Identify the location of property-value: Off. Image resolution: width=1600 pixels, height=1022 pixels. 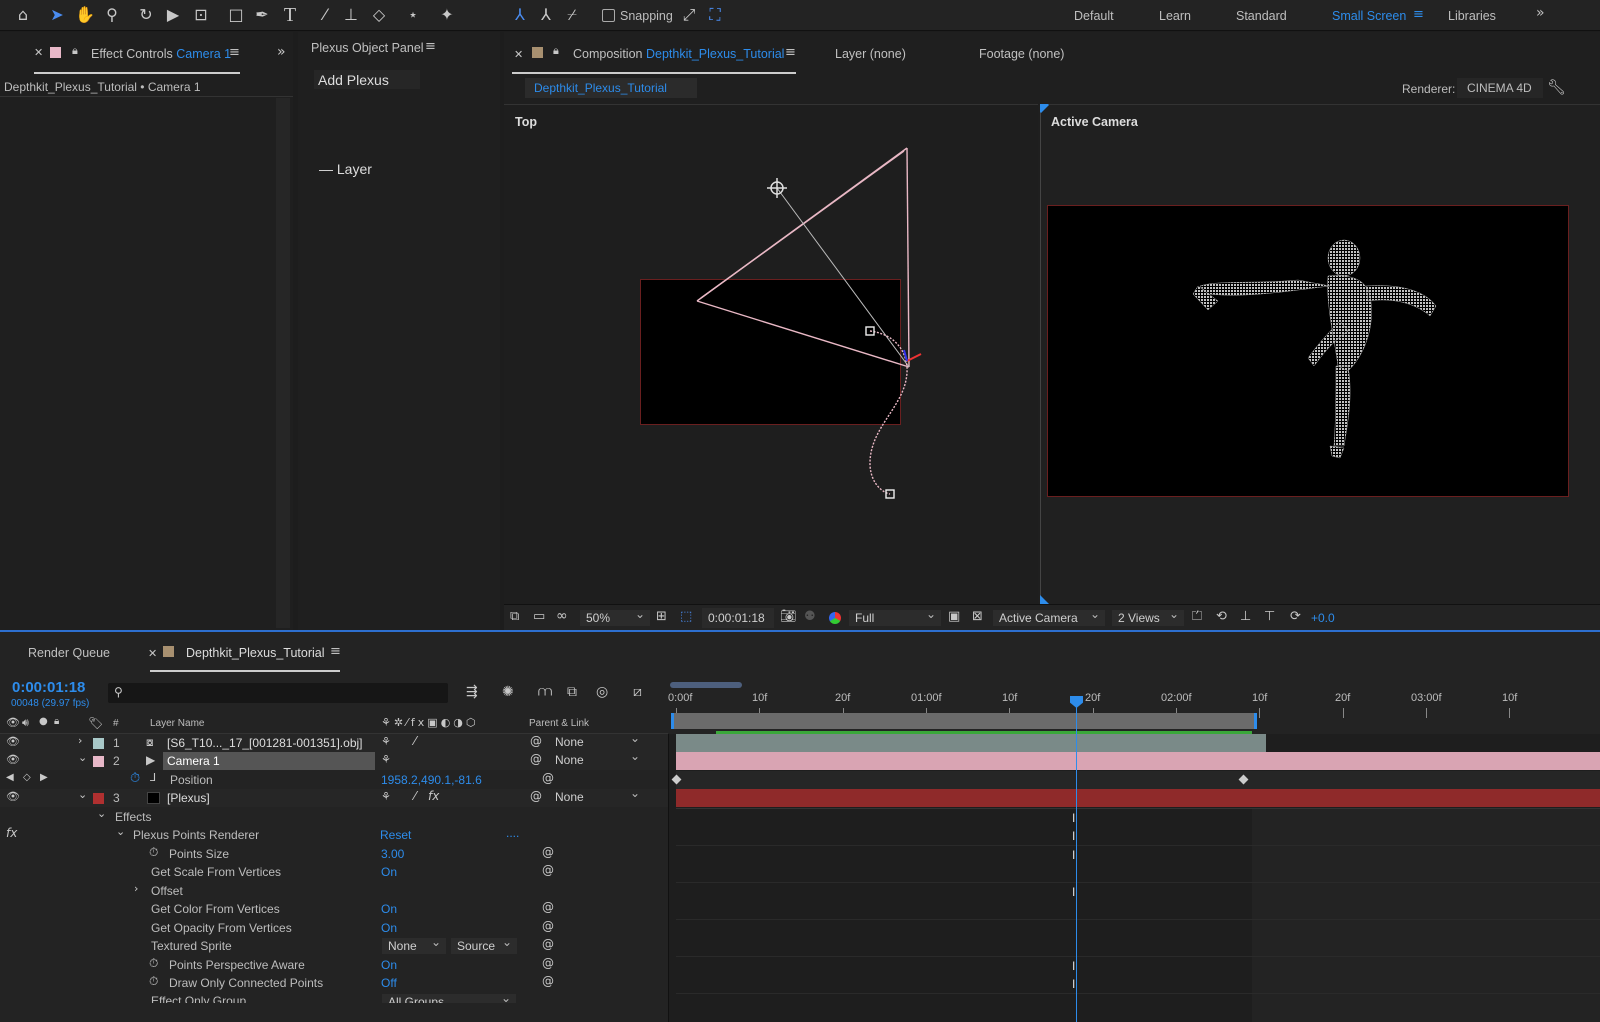
(389, 983).